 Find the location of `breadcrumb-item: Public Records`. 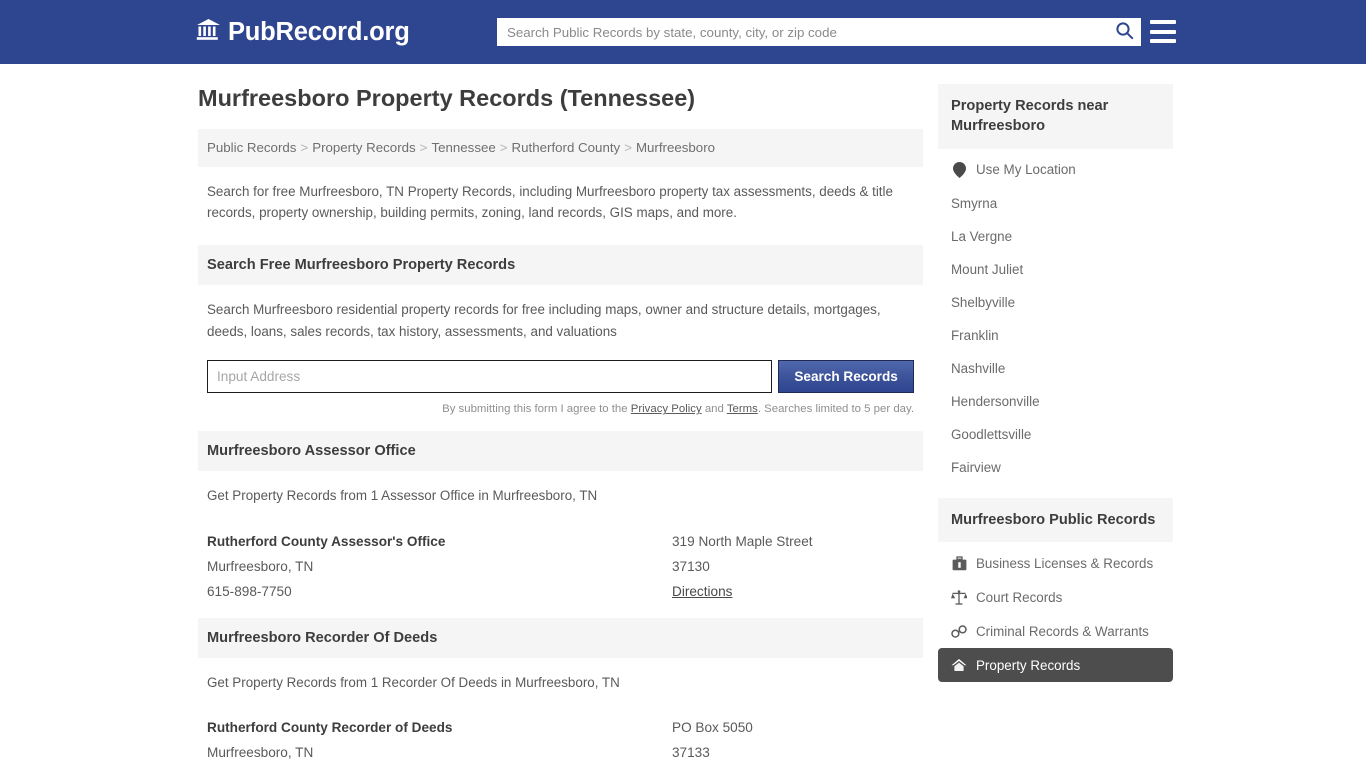

breadcrumb-item: Public Records is located at coordinates (251, 147).